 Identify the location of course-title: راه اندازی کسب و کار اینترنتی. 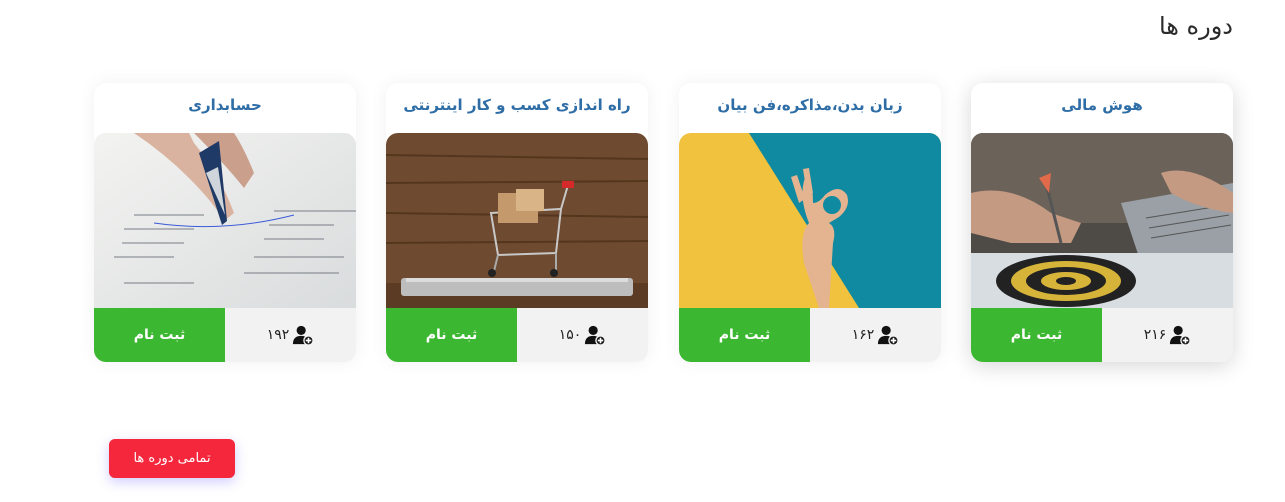
(517, 108).